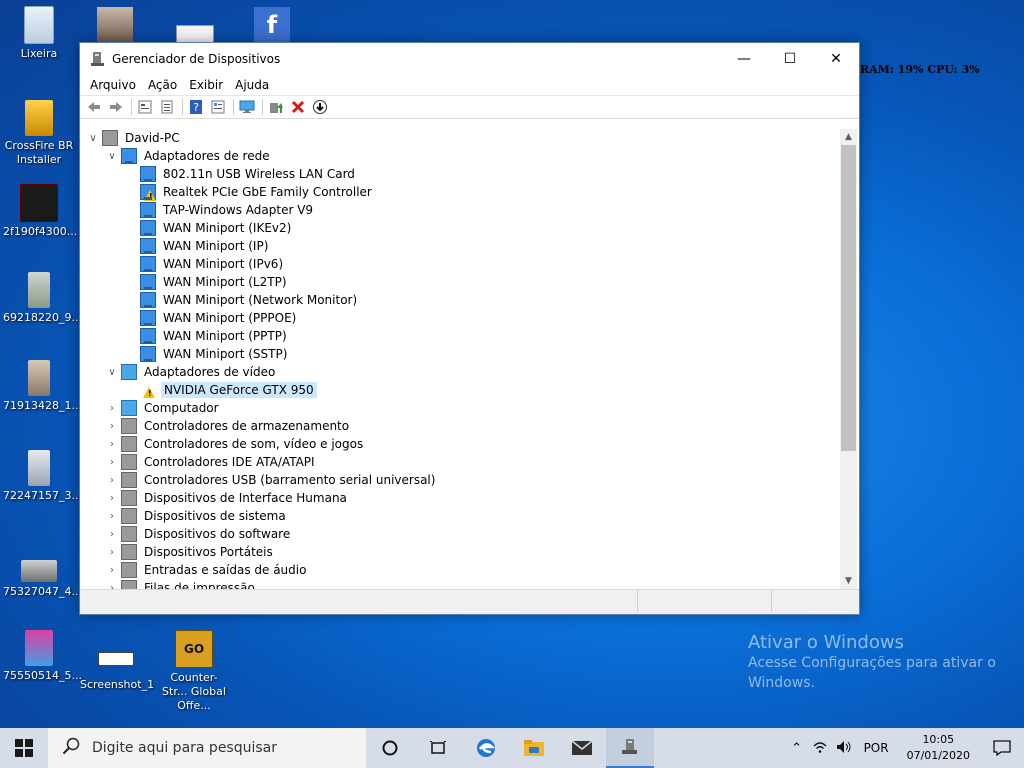 The image size is (1024, 768). I want to click on tree-item-label: Computador, so click(181, 408).